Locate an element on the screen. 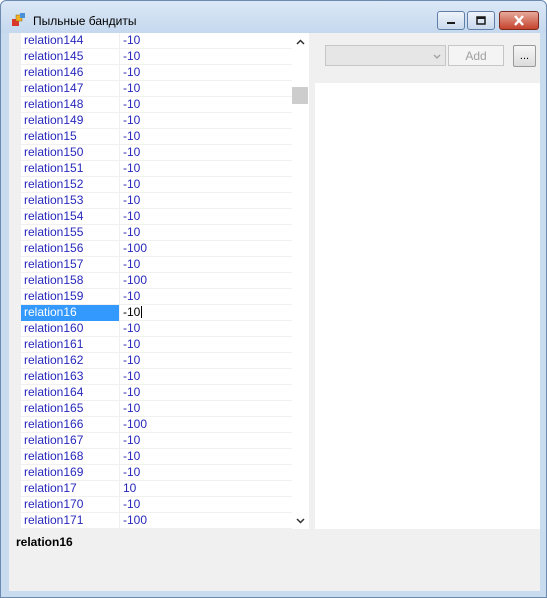  property-name: relation162 is located at coordinates (70, 361).